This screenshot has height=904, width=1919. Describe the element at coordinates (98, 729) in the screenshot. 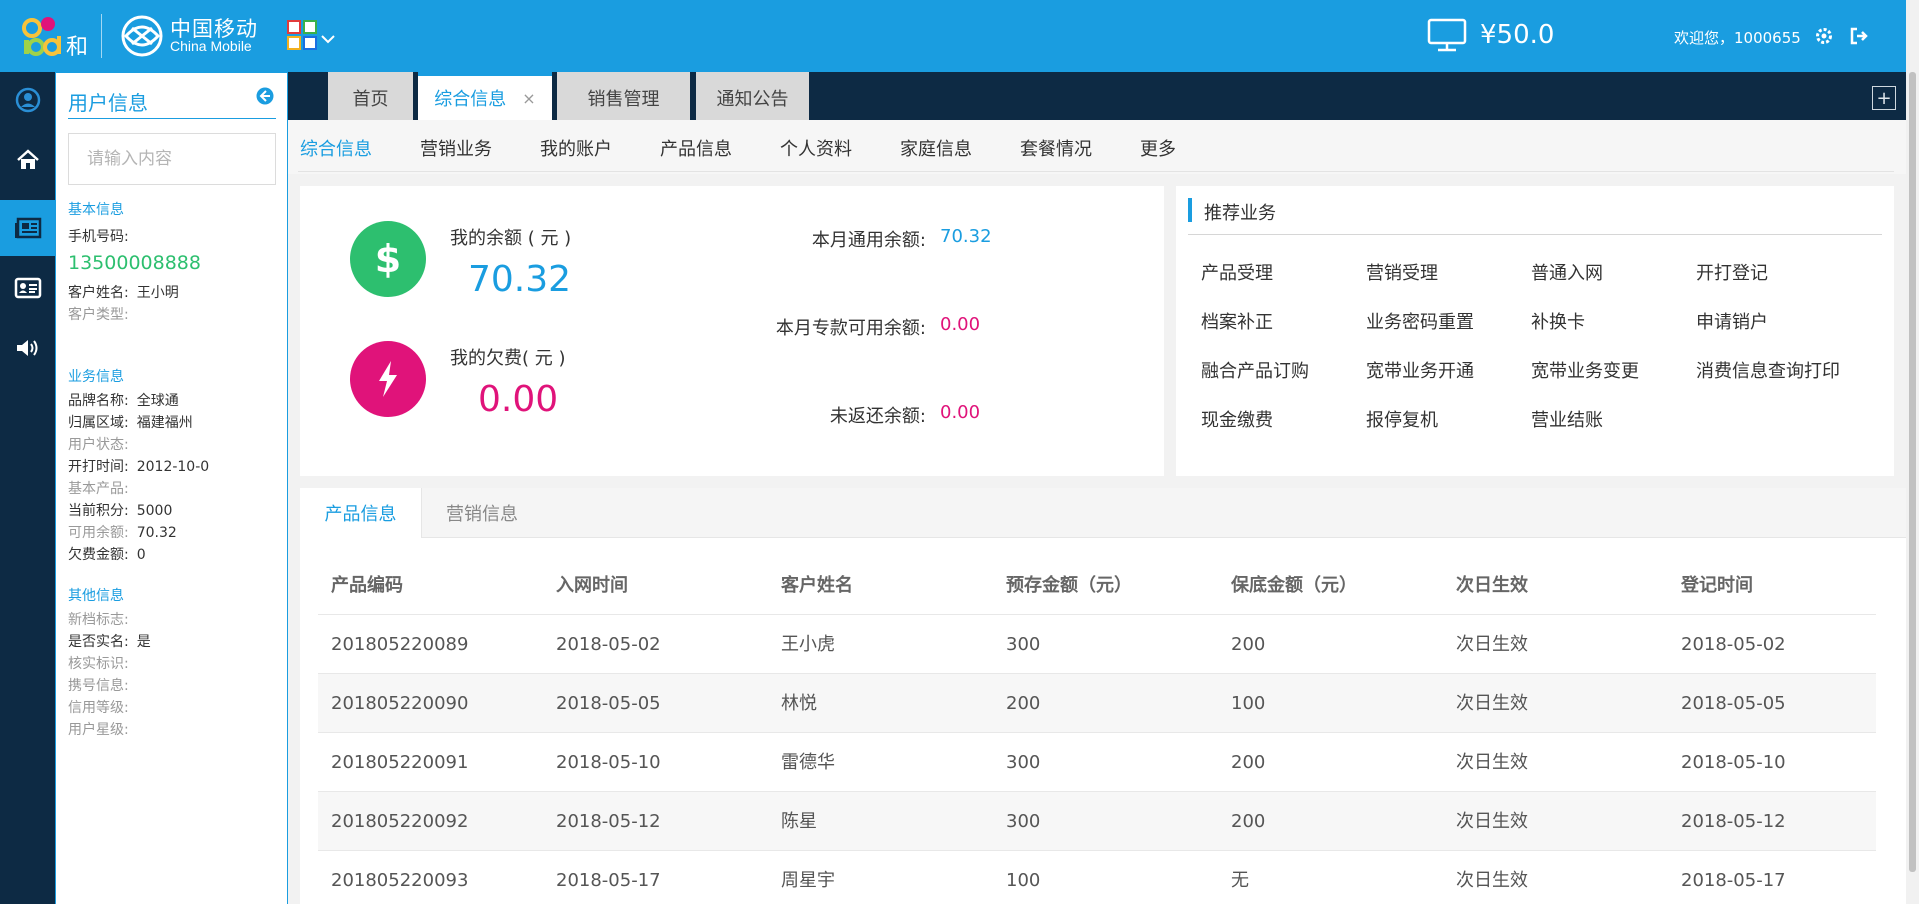

I see `star-row: 用户星级:` at that location.